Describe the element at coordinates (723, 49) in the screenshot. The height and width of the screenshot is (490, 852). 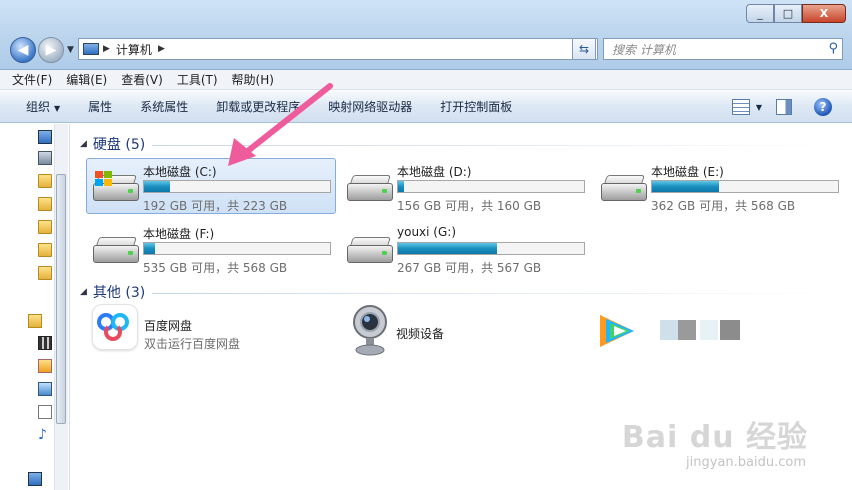
I see `search-input: 搜索 计算机 ⚲` at that location.